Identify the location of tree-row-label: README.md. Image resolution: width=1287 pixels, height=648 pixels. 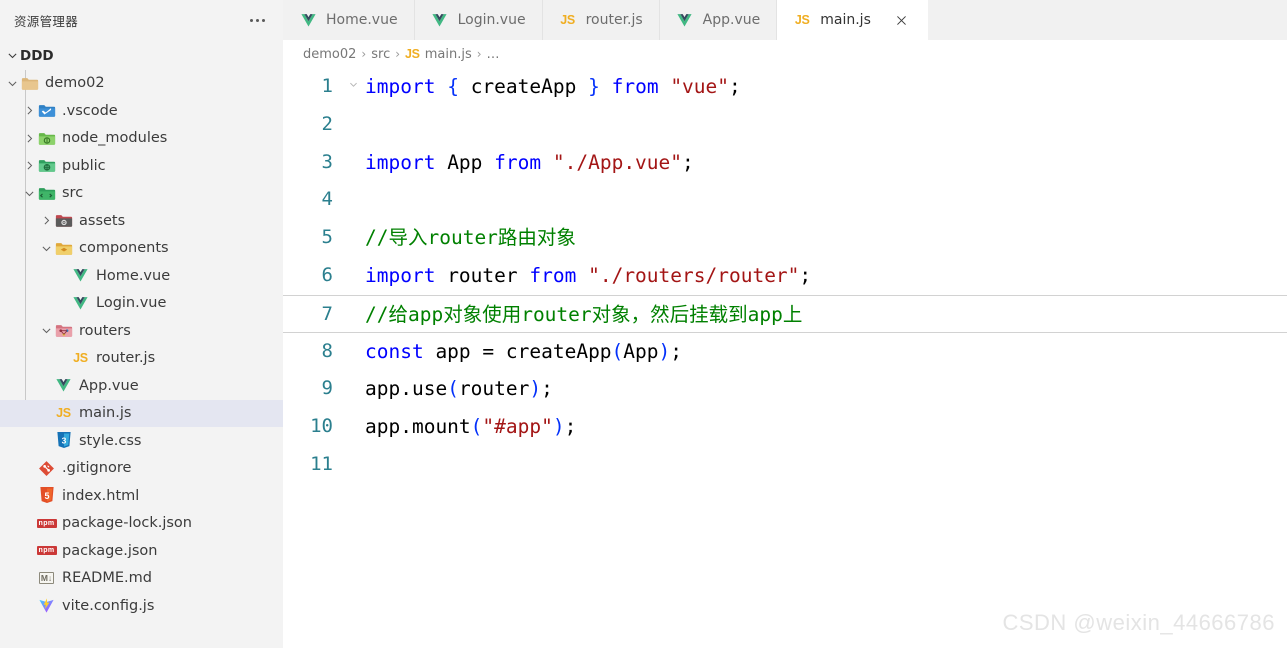
(107, 578).